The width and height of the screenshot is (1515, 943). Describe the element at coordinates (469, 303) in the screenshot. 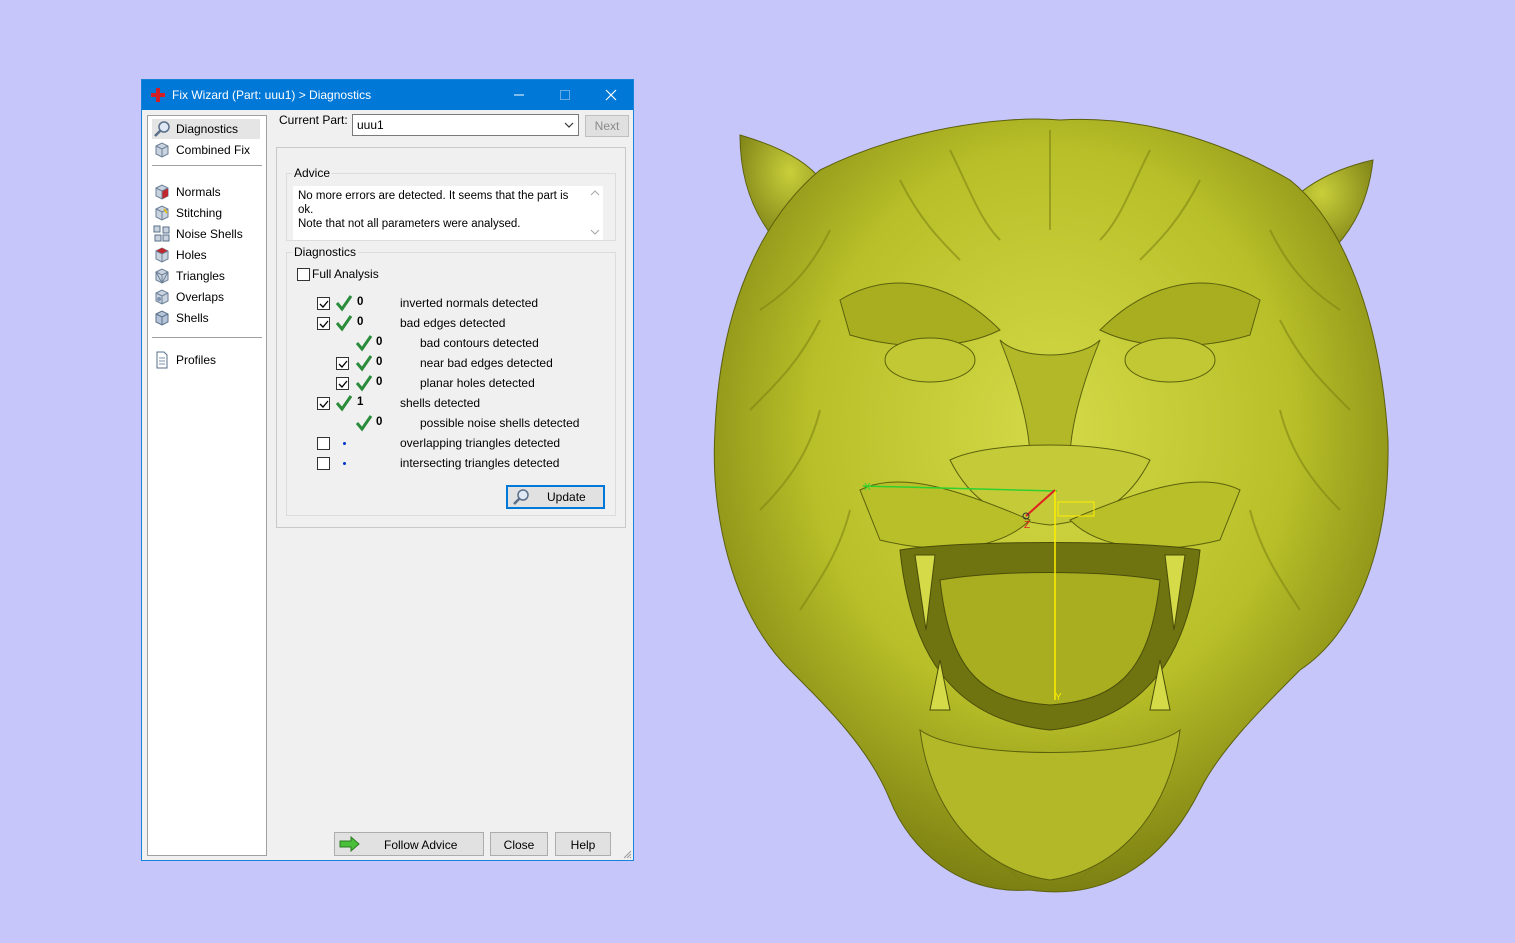

I see `inverted-normals-label: inverted normals detected` at that location.